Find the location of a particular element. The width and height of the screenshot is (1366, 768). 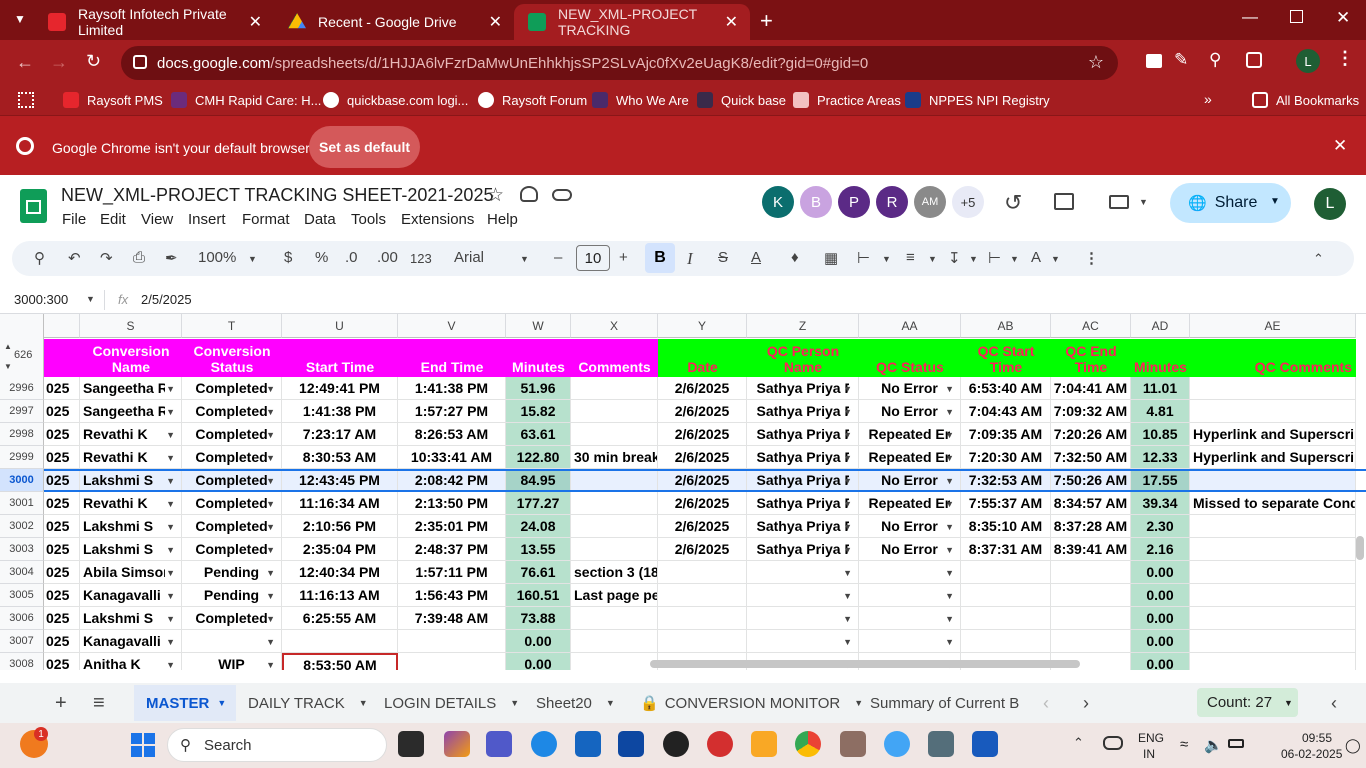

text-color-button: A is located at coordinates (756, 257).